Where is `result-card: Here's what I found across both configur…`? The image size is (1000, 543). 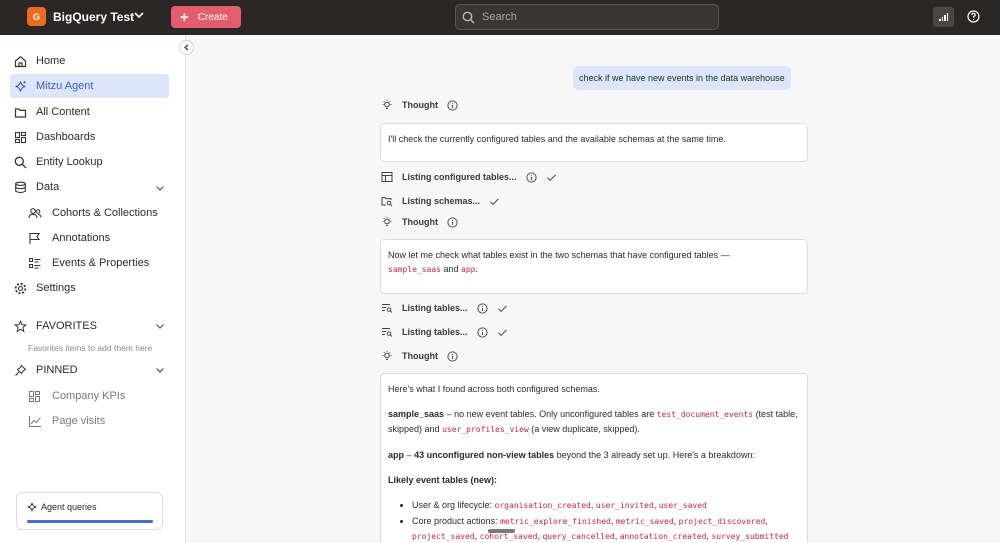
result-card: Here's what I found across both configur… is located at coordinates (594, 458).